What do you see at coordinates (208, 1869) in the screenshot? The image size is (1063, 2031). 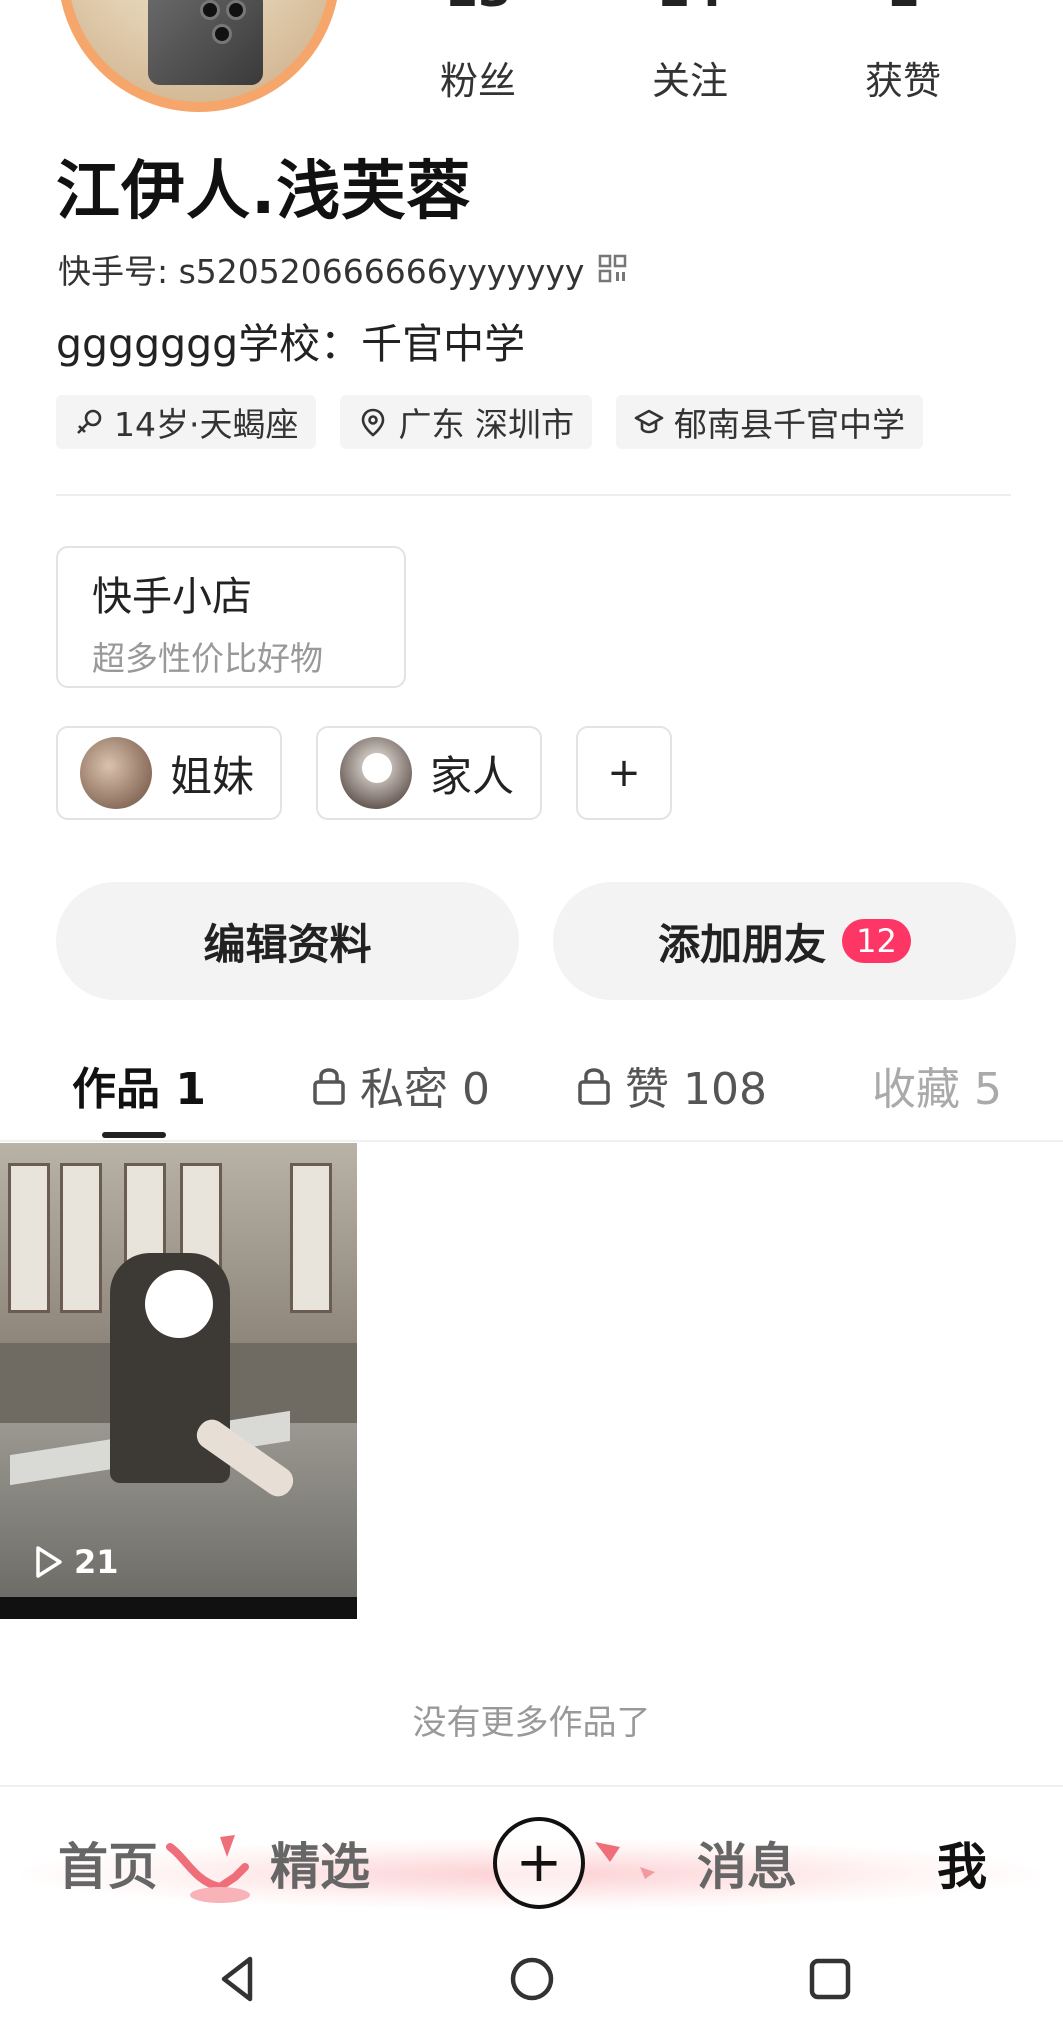 I see `dragon-boat-decoration-icon` at bounding box center [208, 1869].